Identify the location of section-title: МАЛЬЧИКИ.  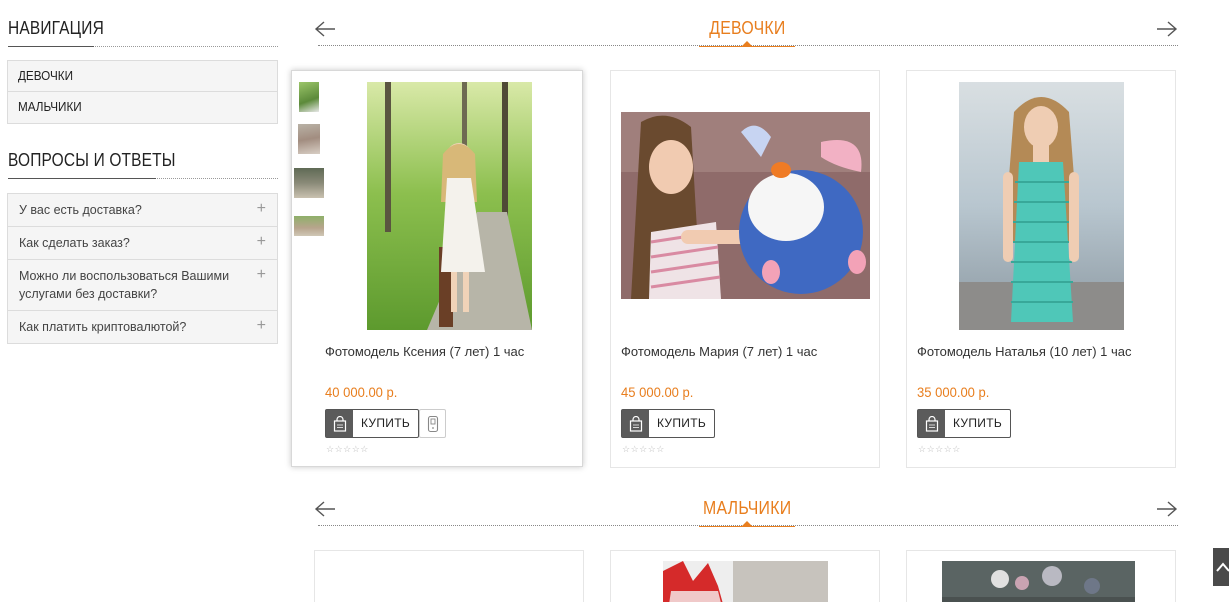
(747, 508).